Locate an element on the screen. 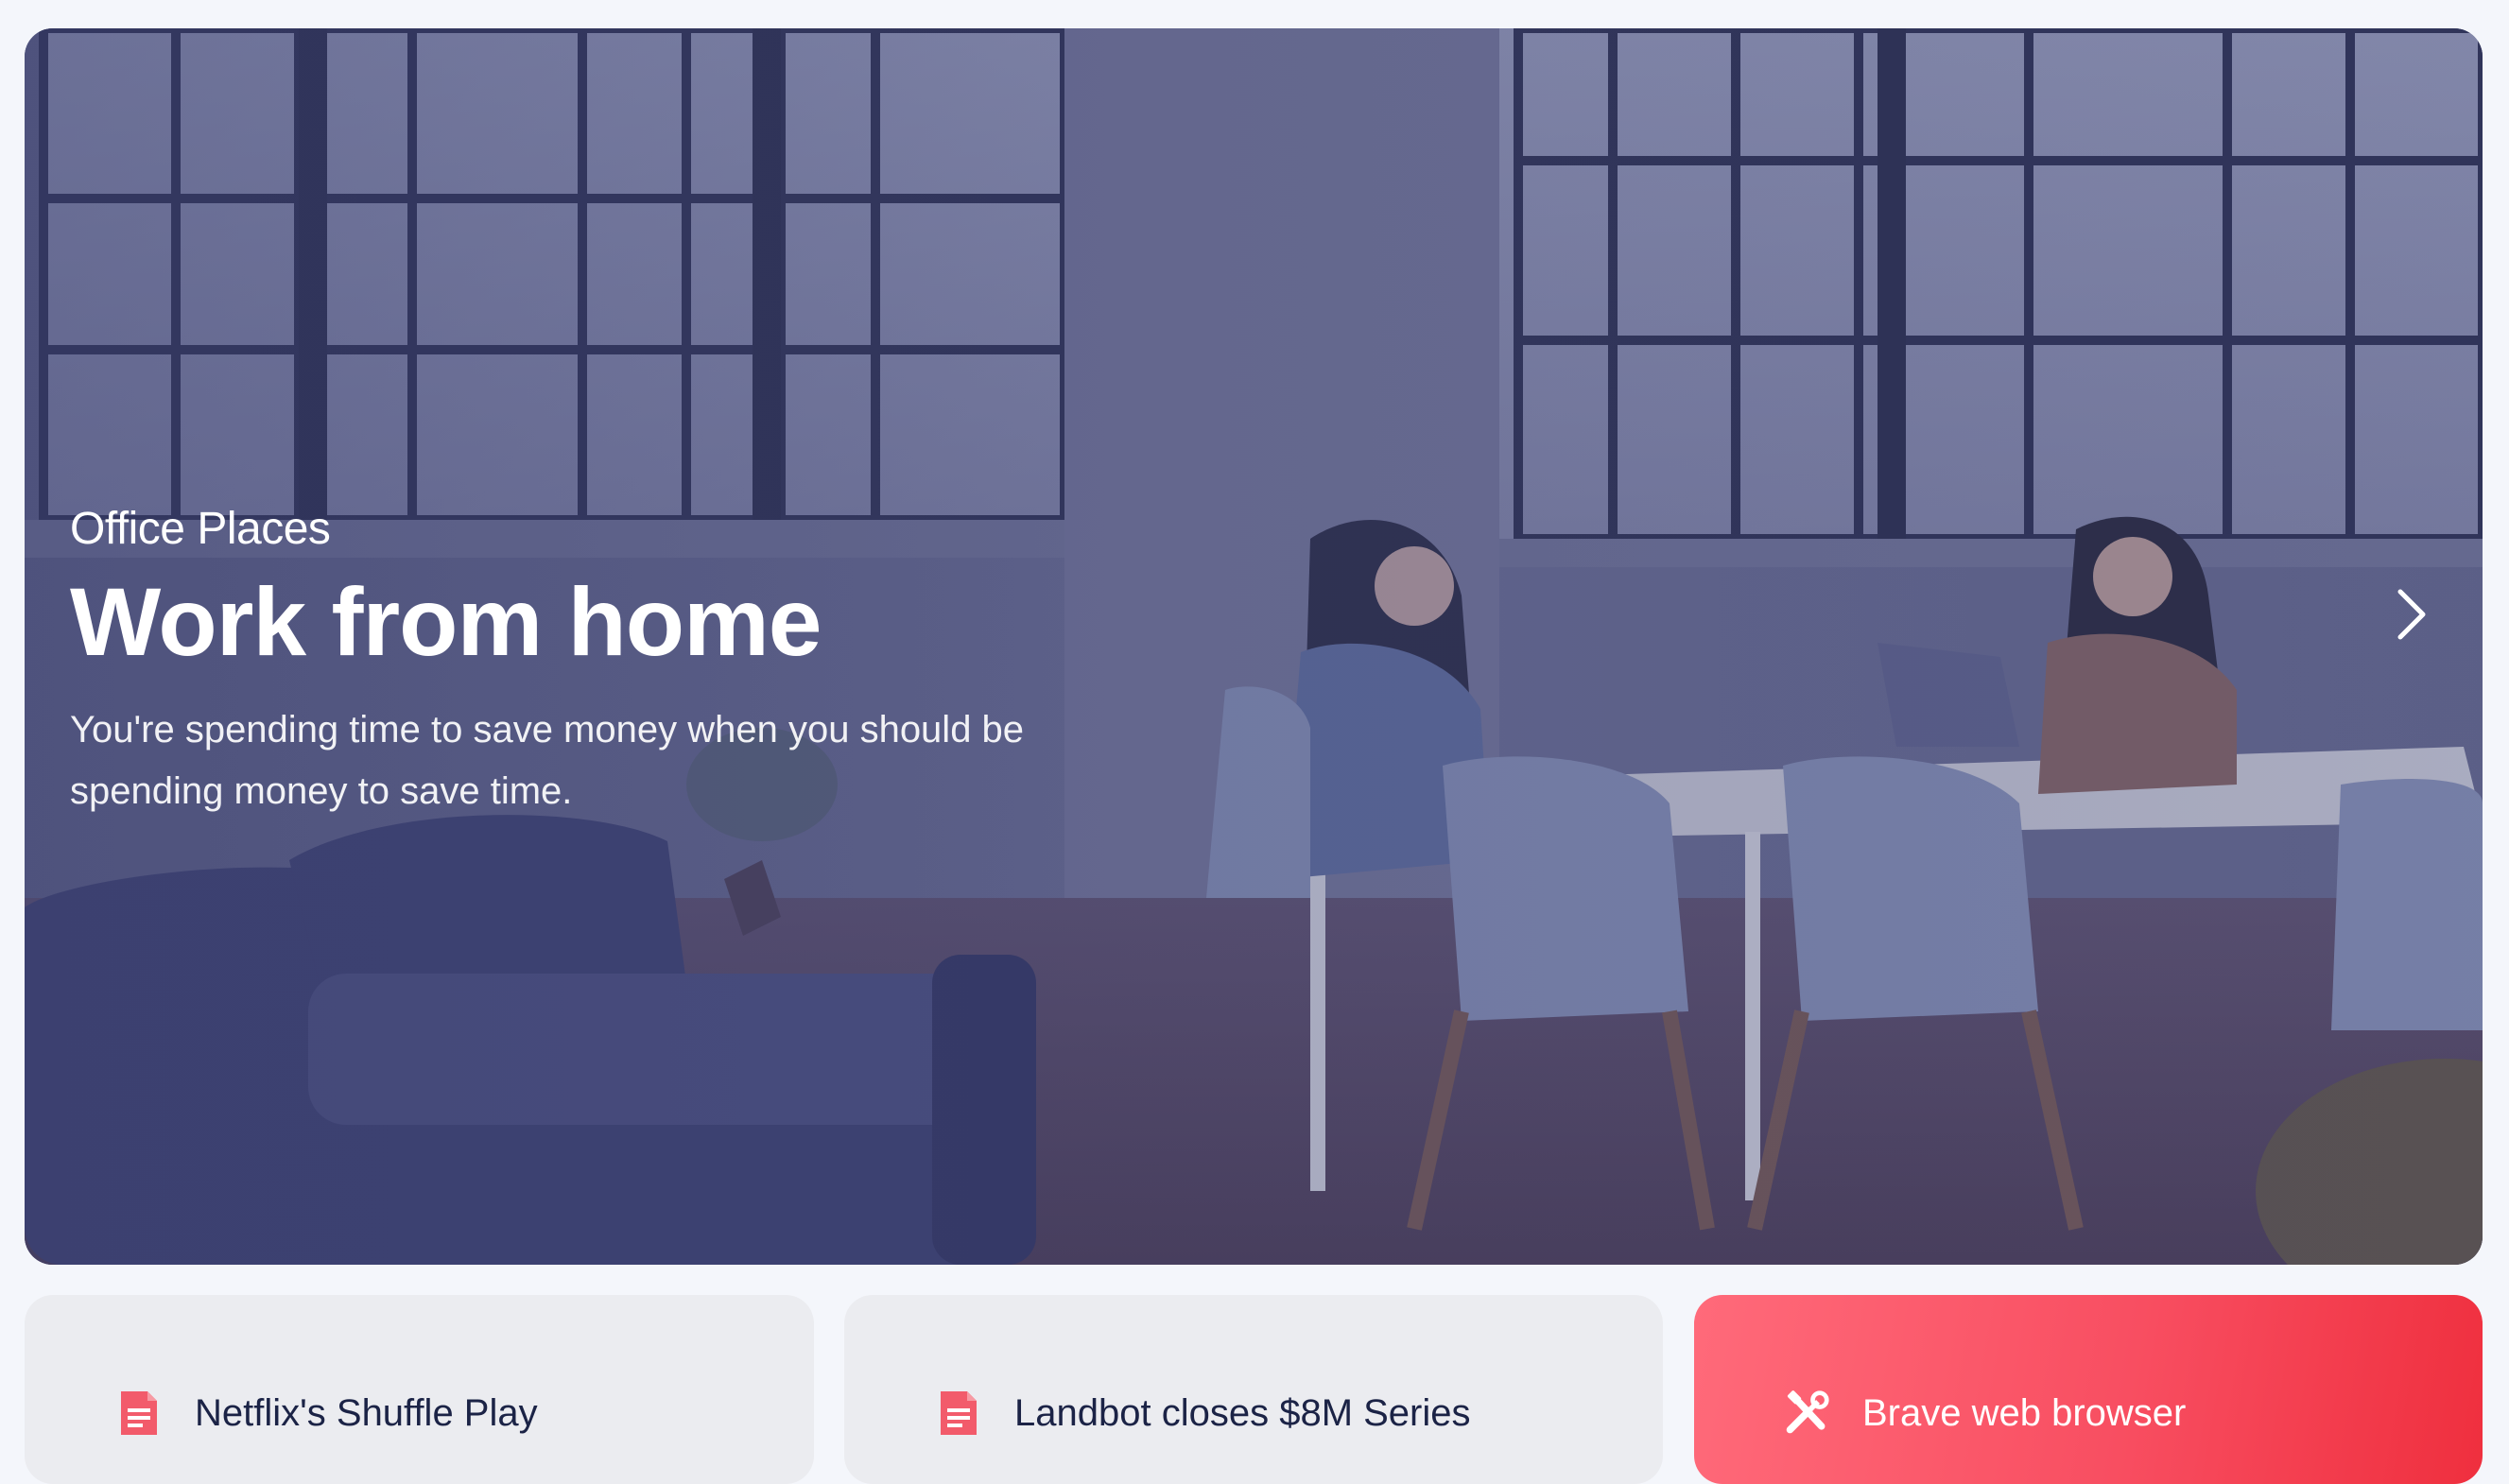 Image resolution: width=2509 pixels, height=1484 pixels. hero-next-button is located at coordinates (2412, 615).